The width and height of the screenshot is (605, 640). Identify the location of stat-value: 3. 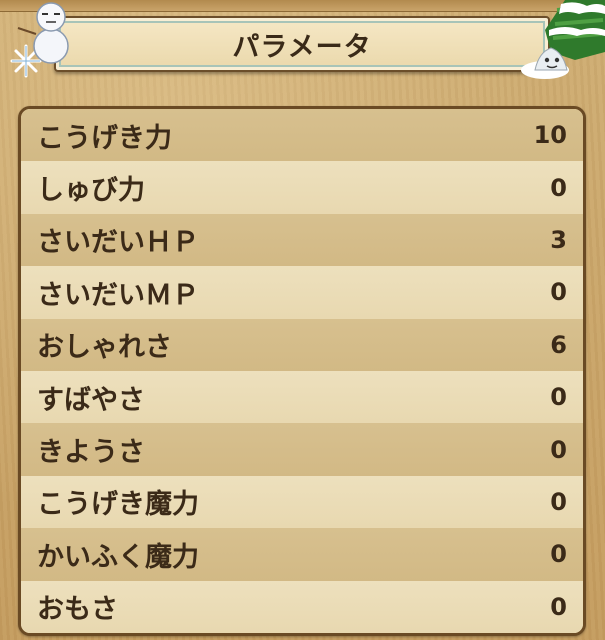
(558, 239).